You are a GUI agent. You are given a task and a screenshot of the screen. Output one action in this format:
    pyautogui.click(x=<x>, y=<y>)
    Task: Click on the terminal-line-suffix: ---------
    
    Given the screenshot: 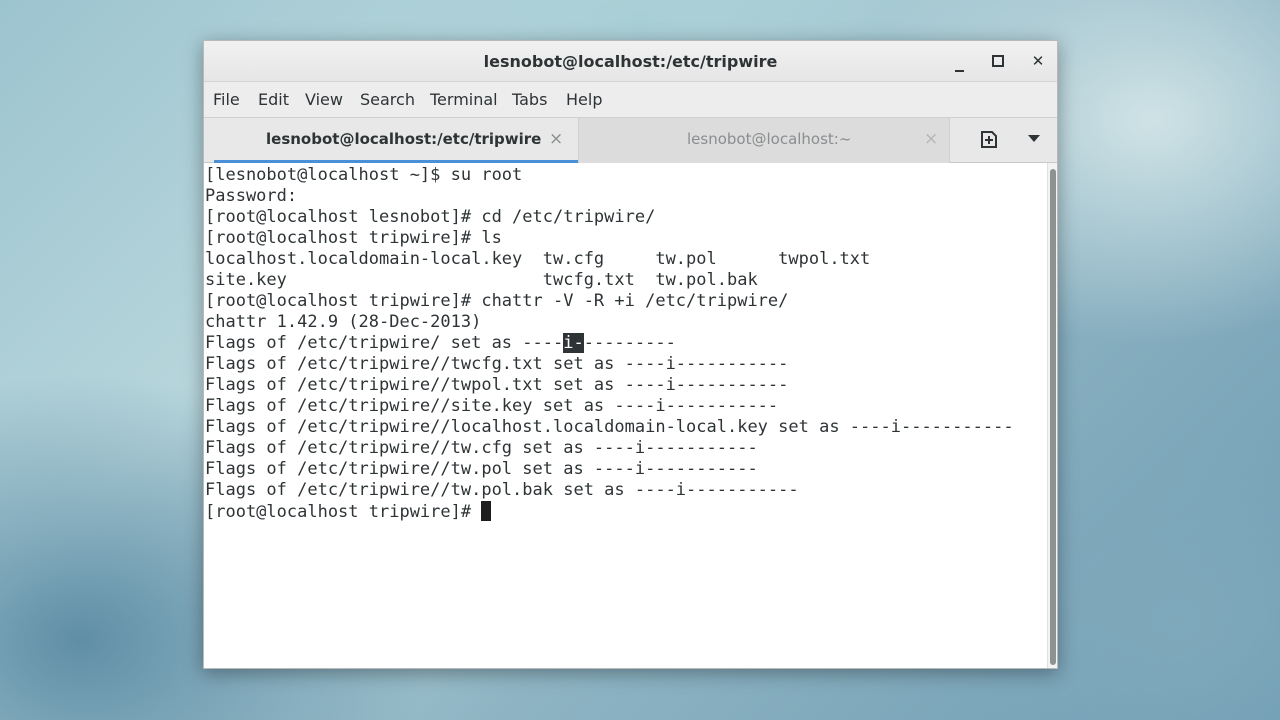 What is the action you would take?
    pyautogui.click(x=629, y=343)
    